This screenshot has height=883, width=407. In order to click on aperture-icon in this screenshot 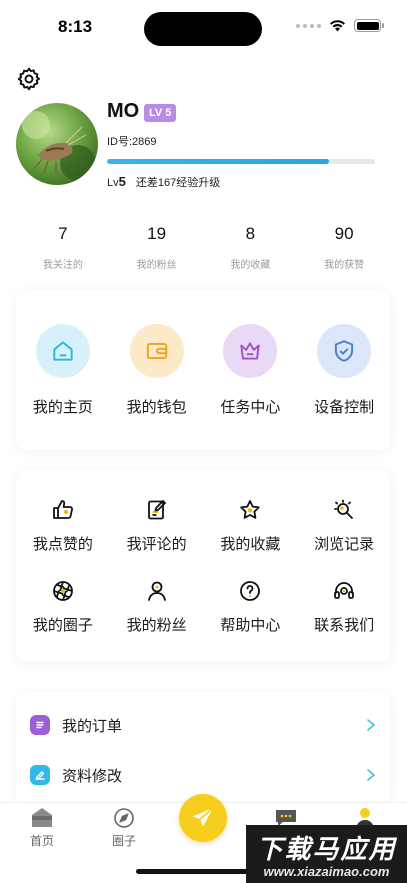, I will do `click(63, 591)`.